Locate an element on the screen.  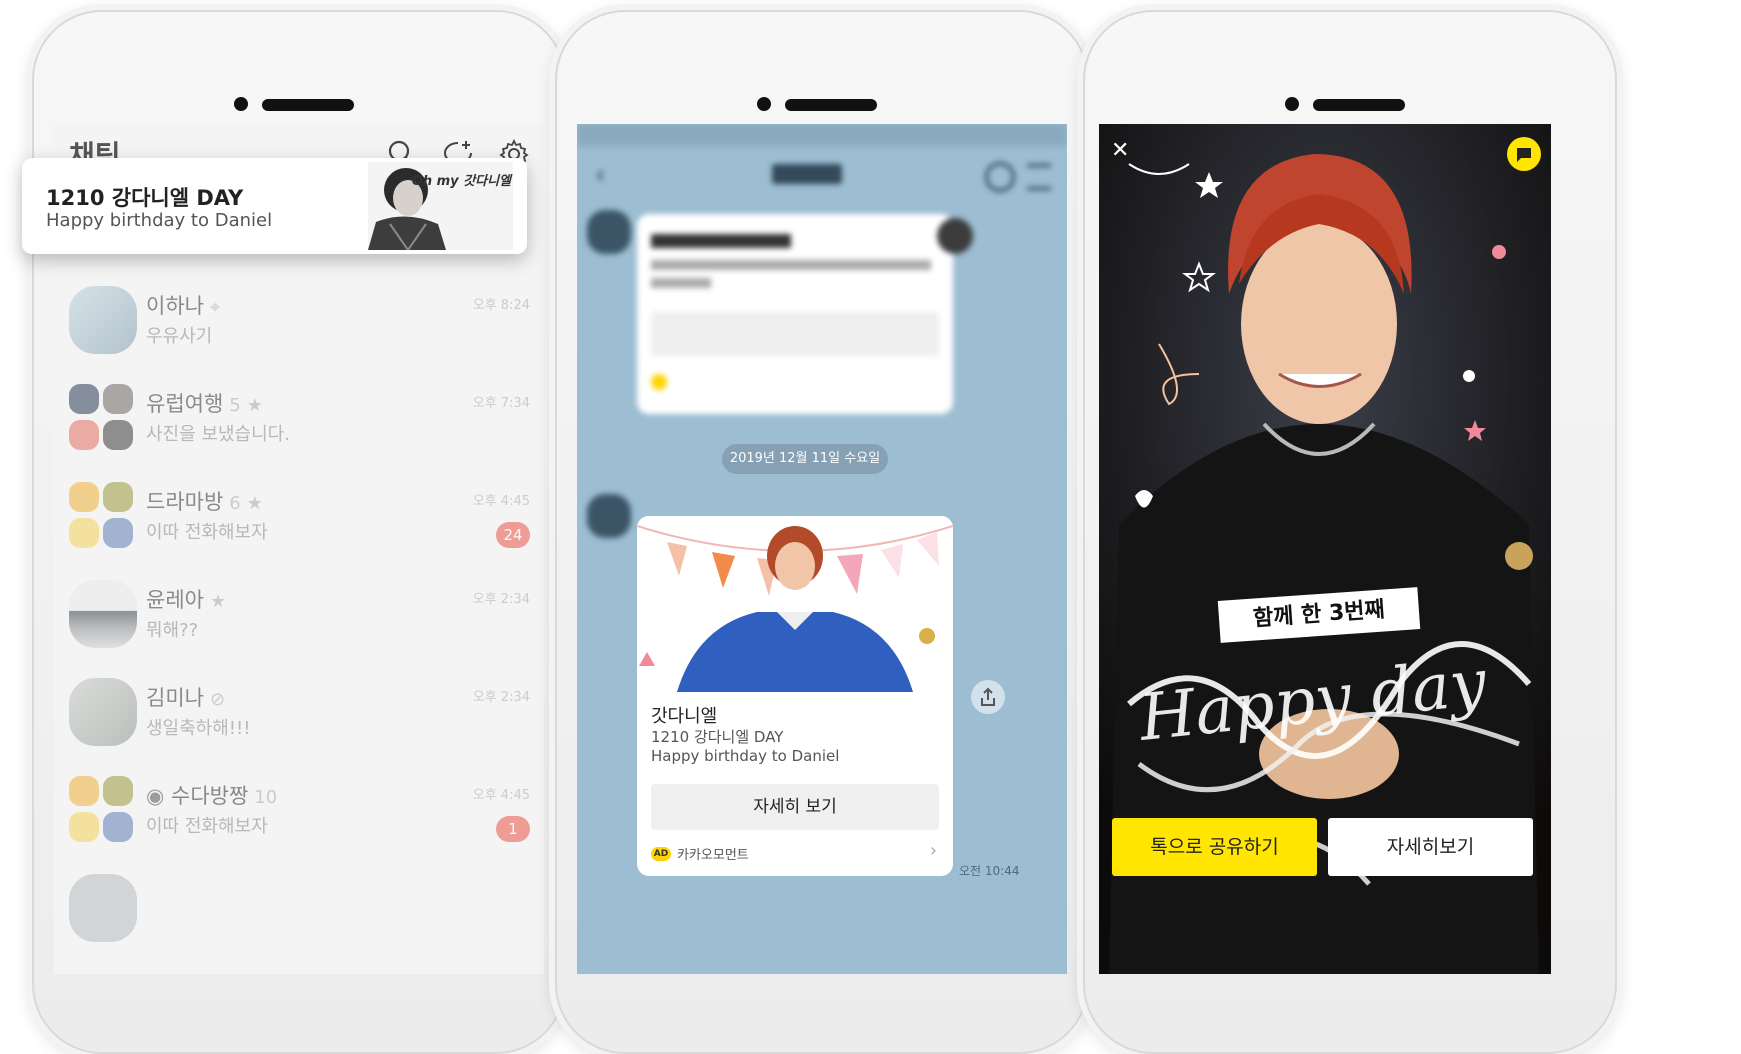
member-count: 10 is located at coordinates (266, 797).